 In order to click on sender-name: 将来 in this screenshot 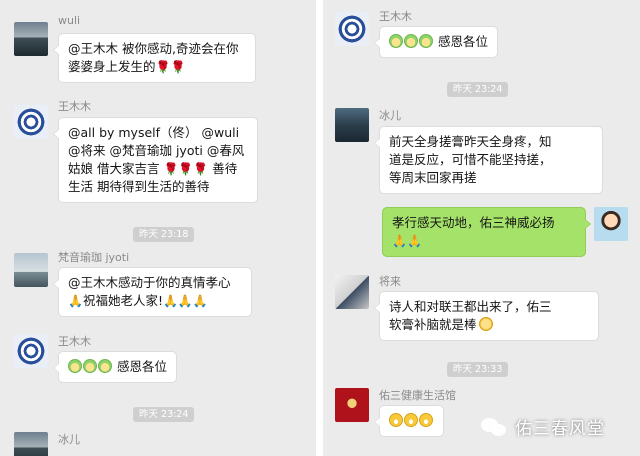, I will do `click(390, 281)`.